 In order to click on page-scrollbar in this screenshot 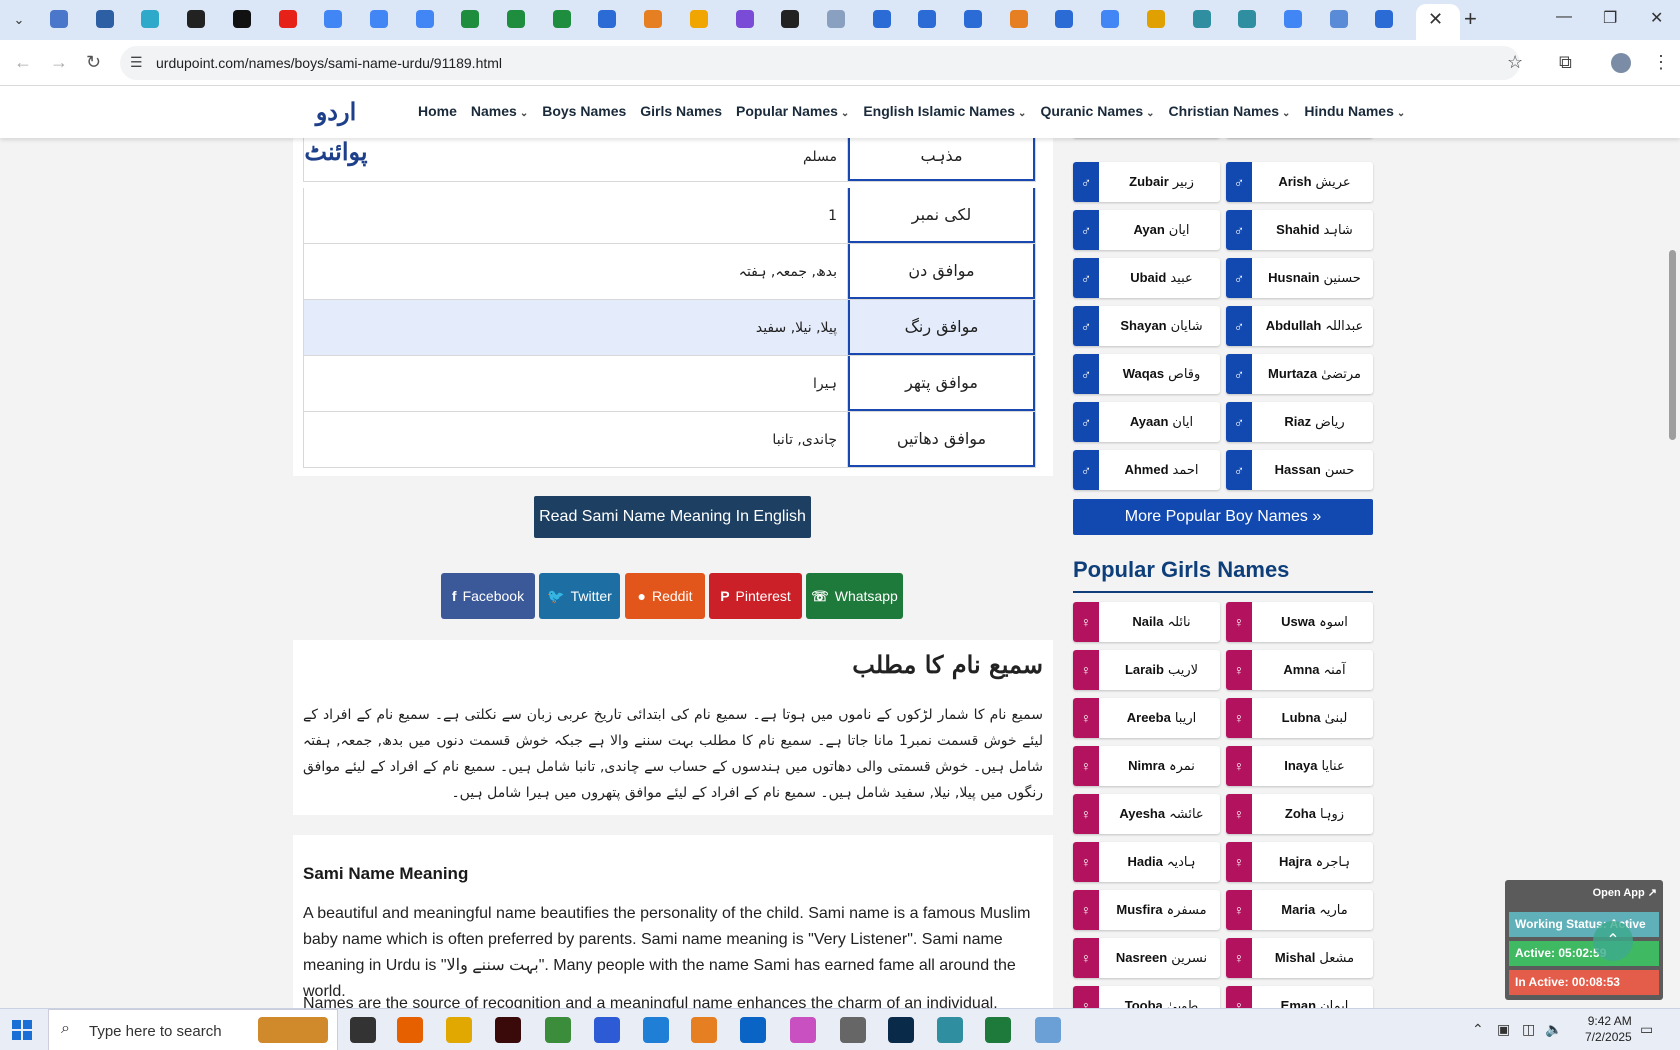, I will do `click(1672, 547)`.